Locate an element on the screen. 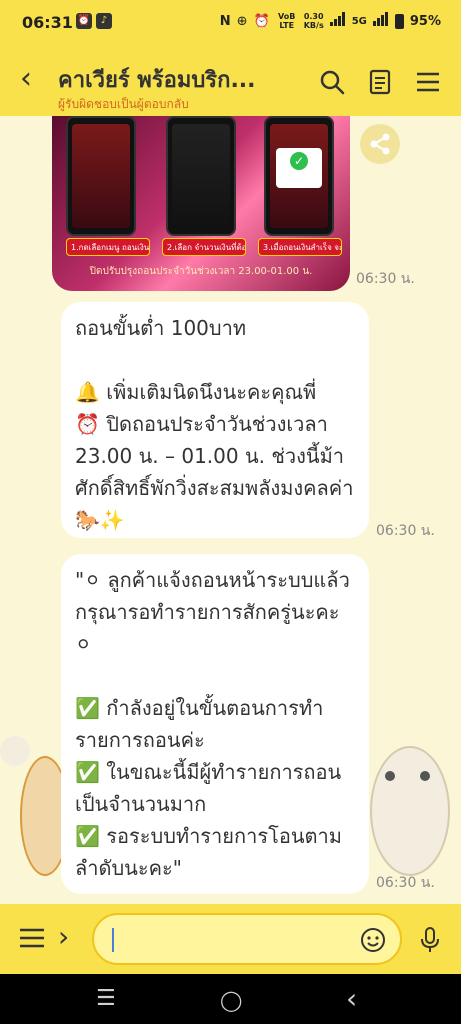 Image resolution: width=461 pixels, height=1024 pixels. system-nav-bar: ☰ ◯ ‹ is located at coordinates (230, 999).